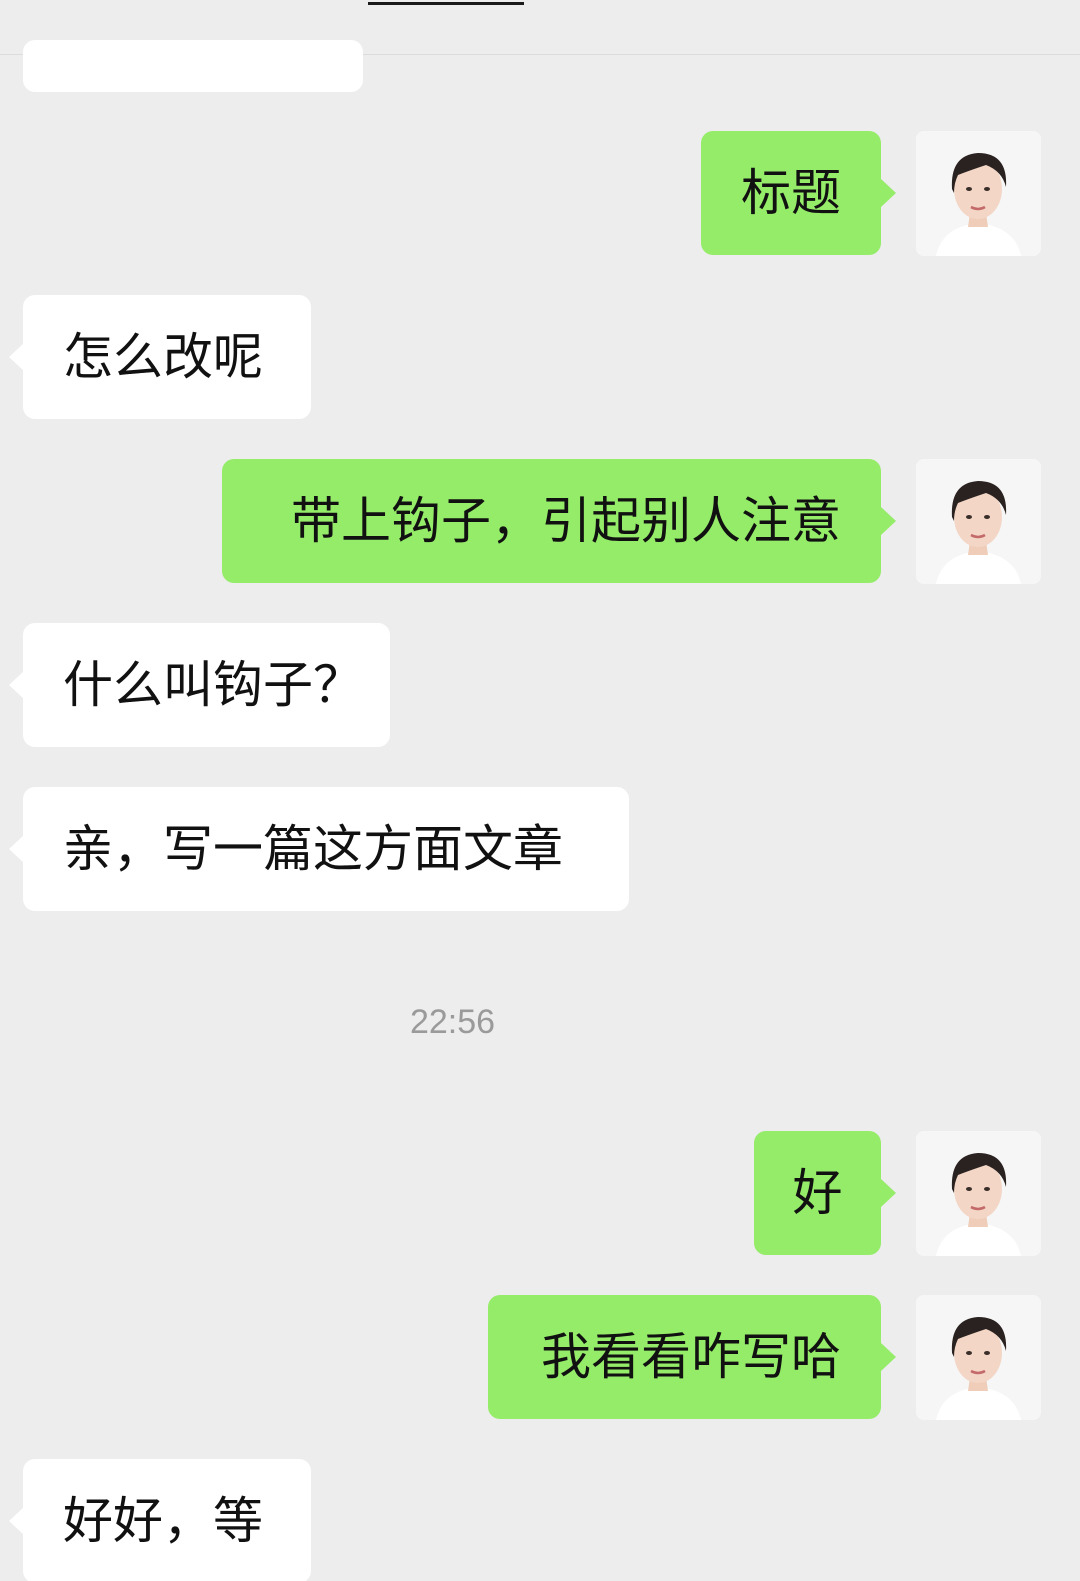 This screenshot has height=1581, width=1080. I want to click on message-bubble-received: 亲，写一篇这方面文章, so click(319, 849).